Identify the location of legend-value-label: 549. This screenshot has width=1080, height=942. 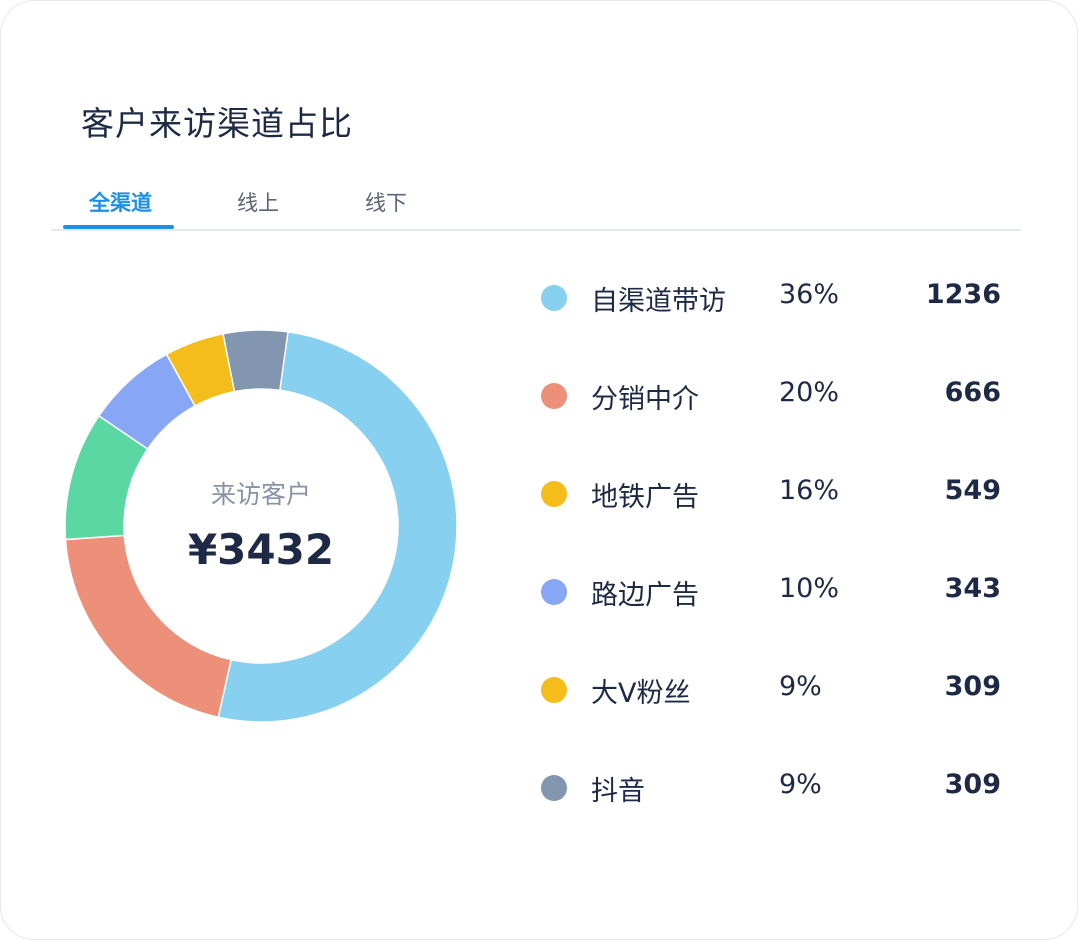
(972, 490).